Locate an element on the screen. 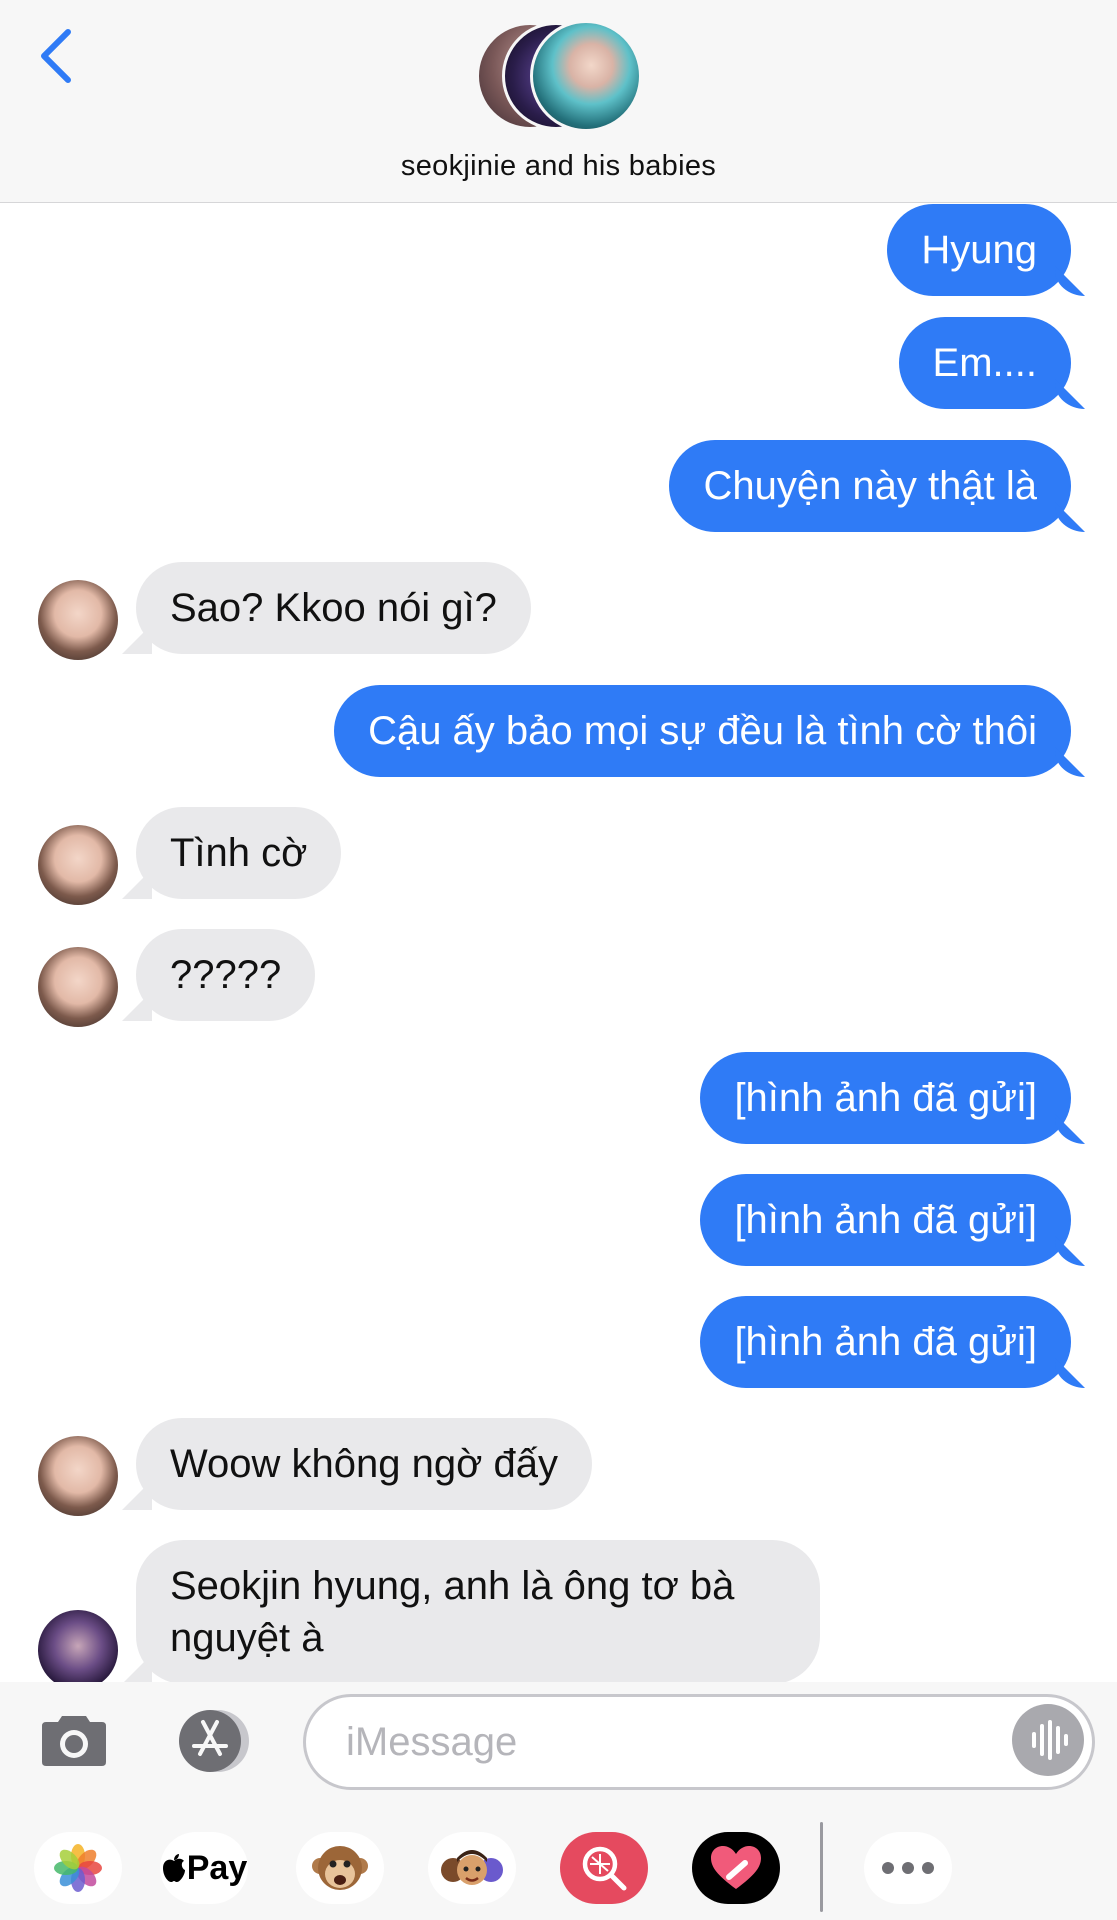 This screenshot has height=1920, width=1117. animoji-button is located at coordinates (340, 1868).